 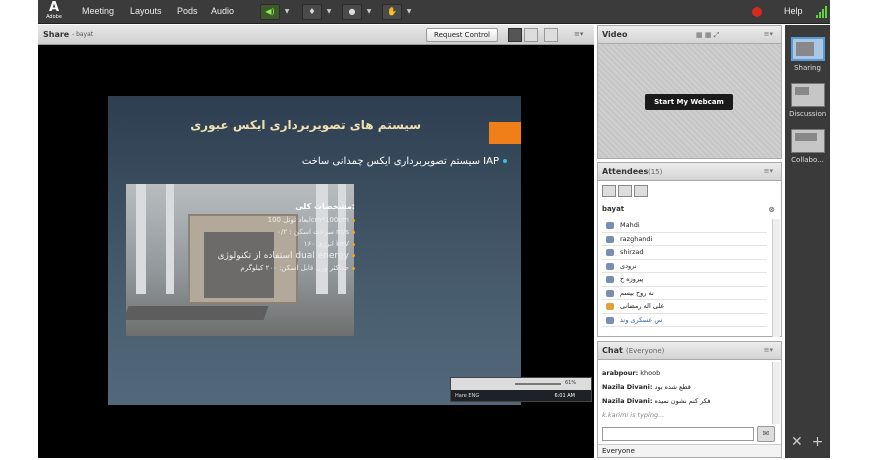 I want to click on attendees-count: (15), so click(x=655, y=172).